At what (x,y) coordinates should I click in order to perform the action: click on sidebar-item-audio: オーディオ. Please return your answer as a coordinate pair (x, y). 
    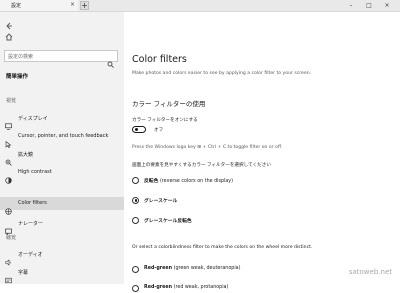
    Looking at the image, I should click on (62, 257).